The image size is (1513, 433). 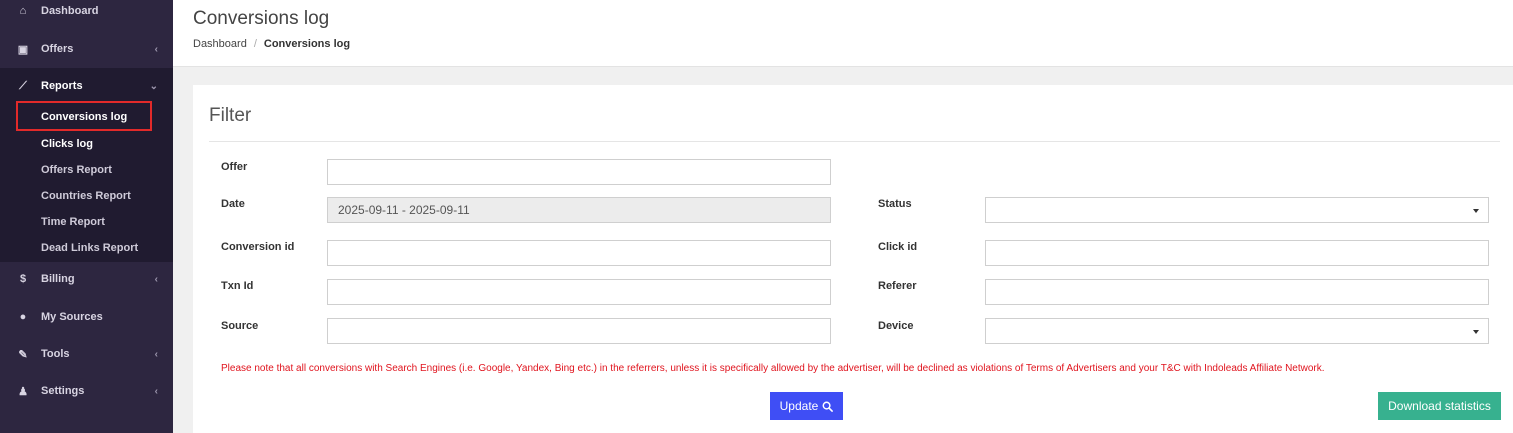 What do you see at coordinates (57, 49) in the screenshot?
I see `sidebar-item-label: Offers` at bounding box center [57, 49].